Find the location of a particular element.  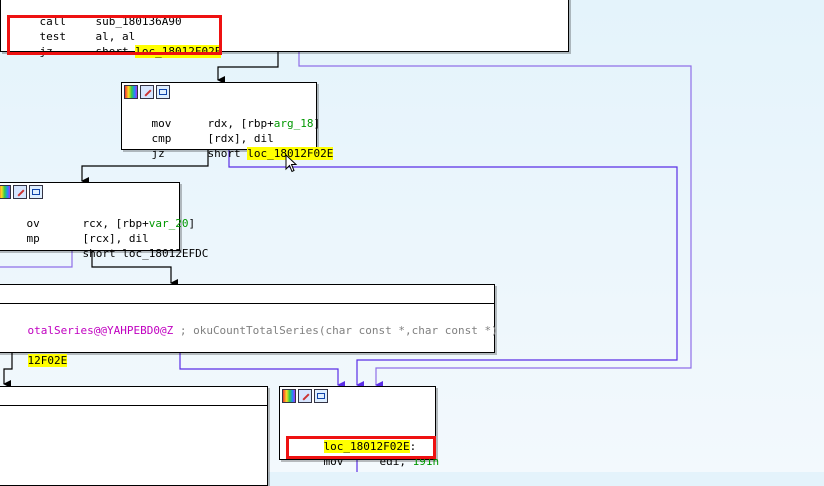

edge-wide-to-target is located at coordinates (262, 371).